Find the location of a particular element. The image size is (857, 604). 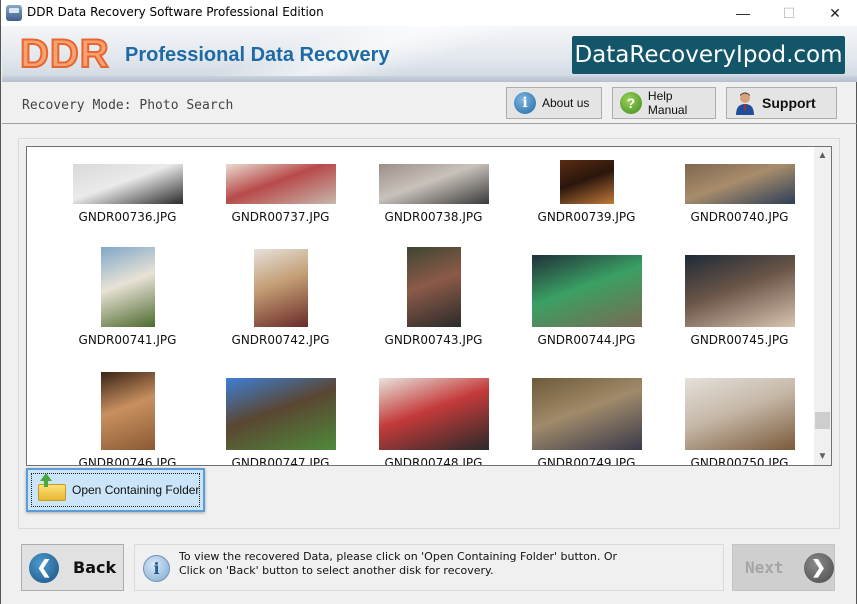

photo-filename: GNDR00742.JPG is located at coordinates (280, 340).